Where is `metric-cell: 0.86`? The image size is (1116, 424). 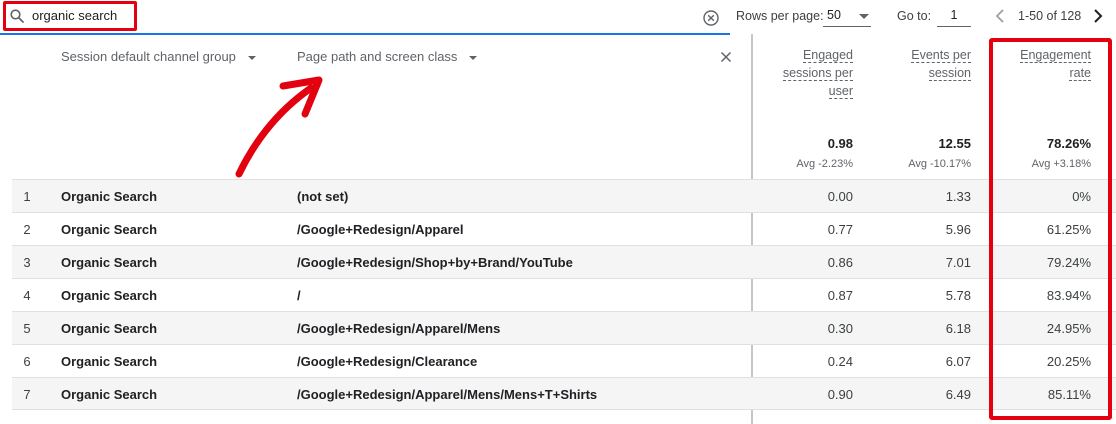
metric-cell: 0.86 is located at coordinates (840, 262).